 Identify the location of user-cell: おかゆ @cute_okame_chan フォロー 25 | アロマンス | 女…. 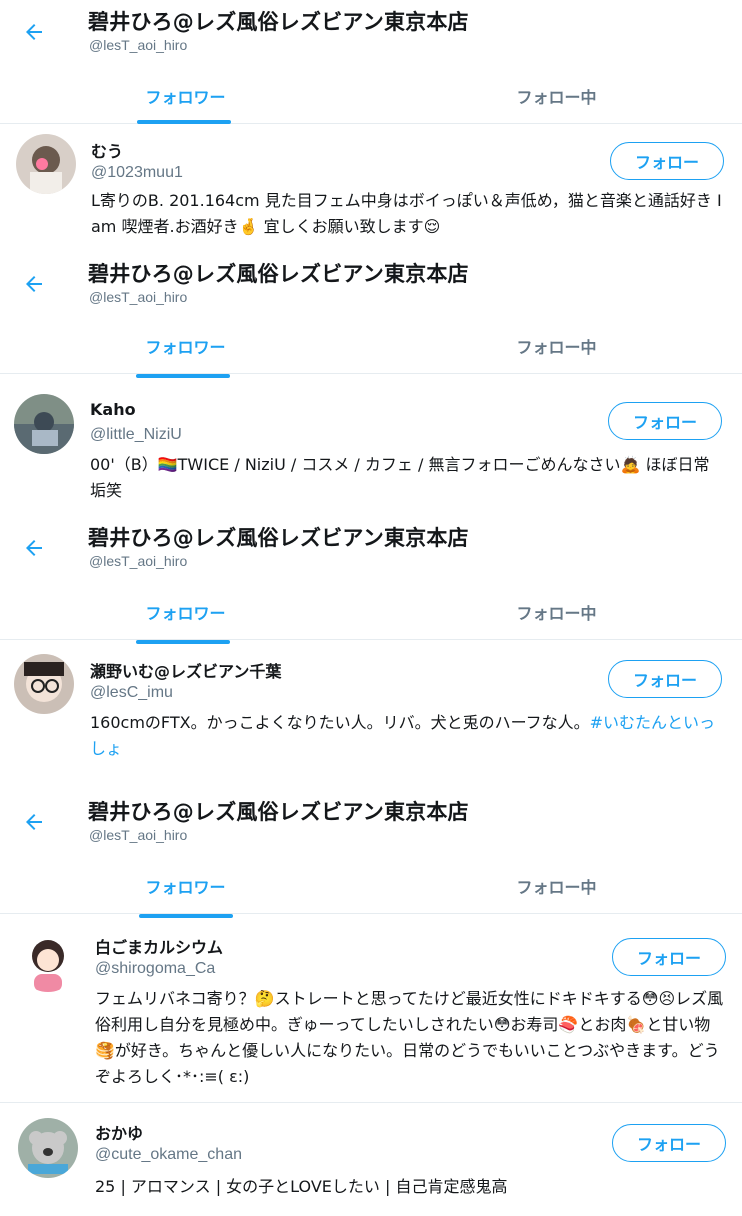
(371, 1160).